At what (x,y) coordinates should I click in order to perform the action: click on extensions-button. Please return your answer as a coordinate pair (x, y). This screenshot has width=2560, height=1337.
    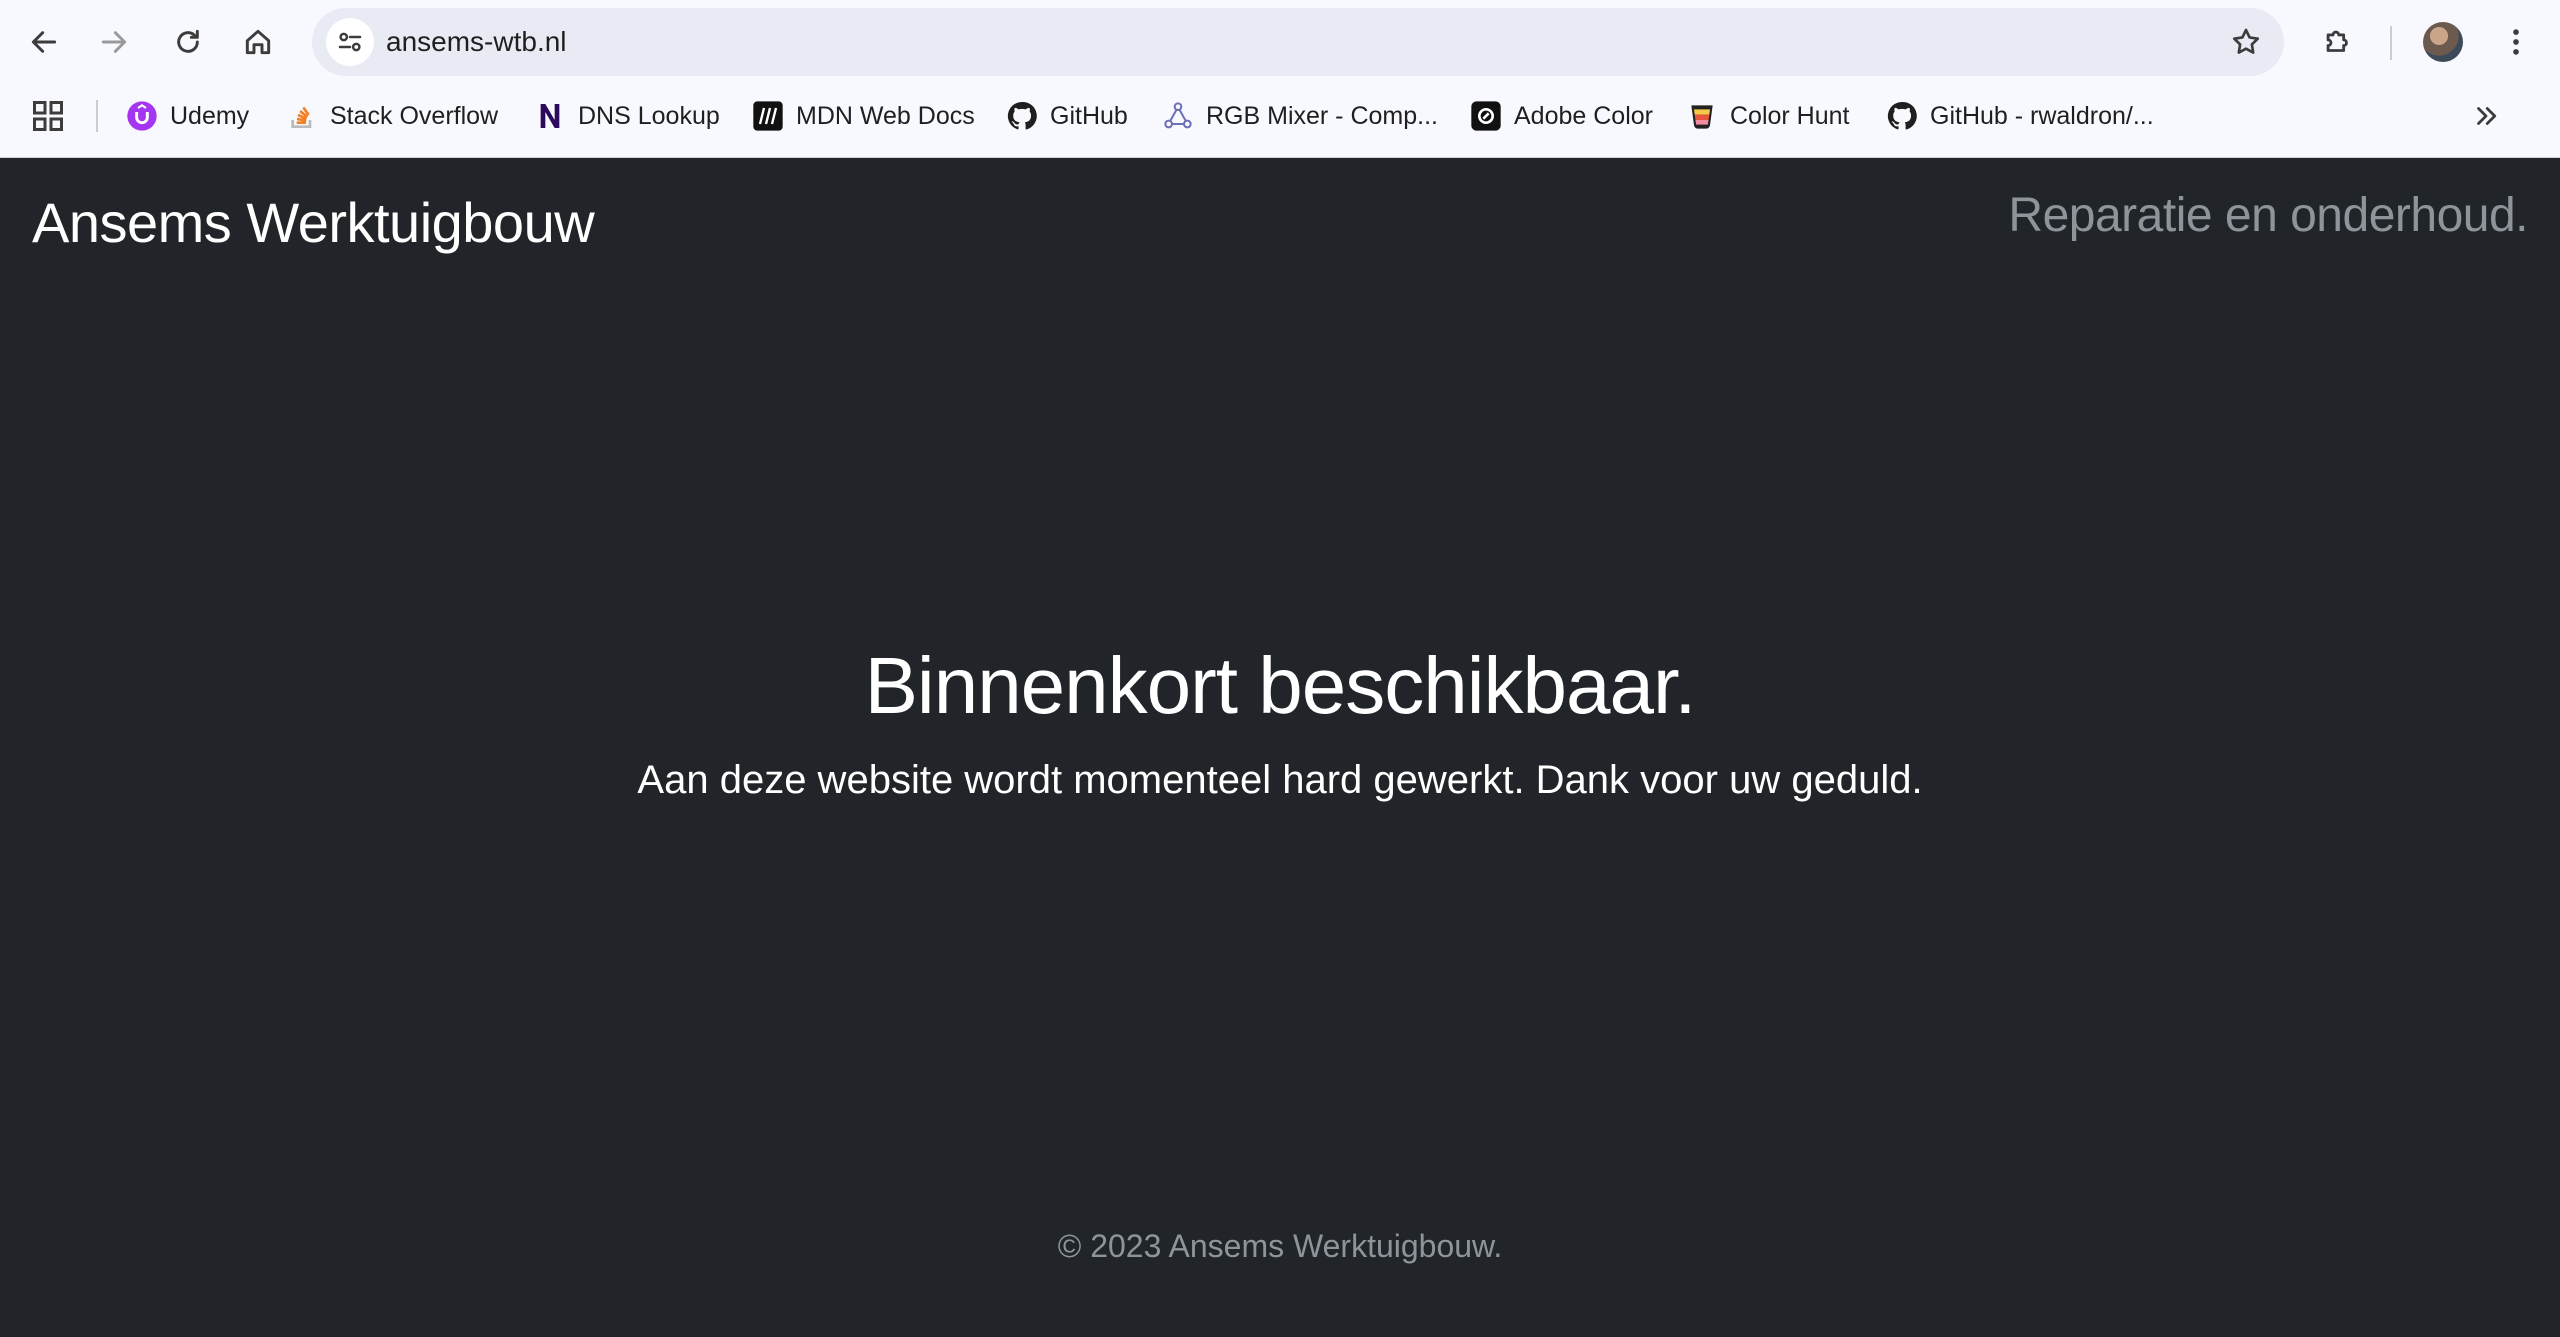
    Looking at the image, I should click on (2338, 42).